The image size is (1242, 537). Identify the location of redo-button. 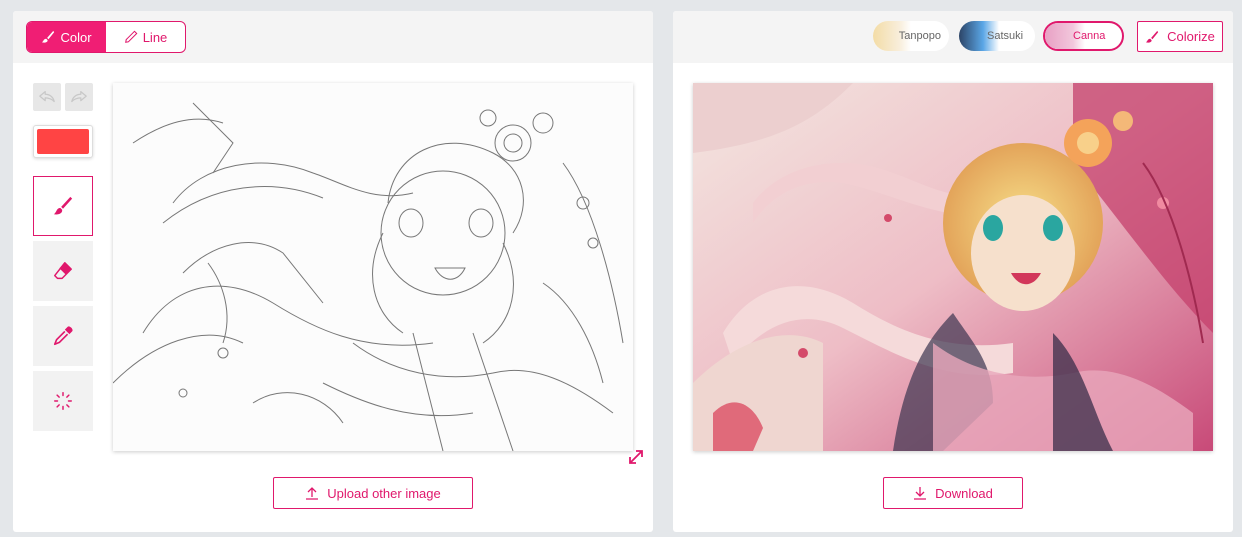
(79, 97).